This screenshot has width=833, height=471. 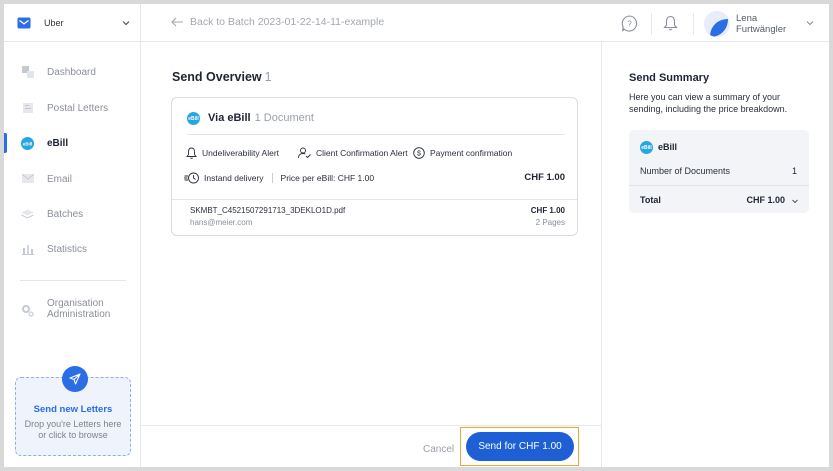 What do you see at coordinates (371, 425) in the screenshot?
I see `footer-divider` at bounding box center [371, 425].